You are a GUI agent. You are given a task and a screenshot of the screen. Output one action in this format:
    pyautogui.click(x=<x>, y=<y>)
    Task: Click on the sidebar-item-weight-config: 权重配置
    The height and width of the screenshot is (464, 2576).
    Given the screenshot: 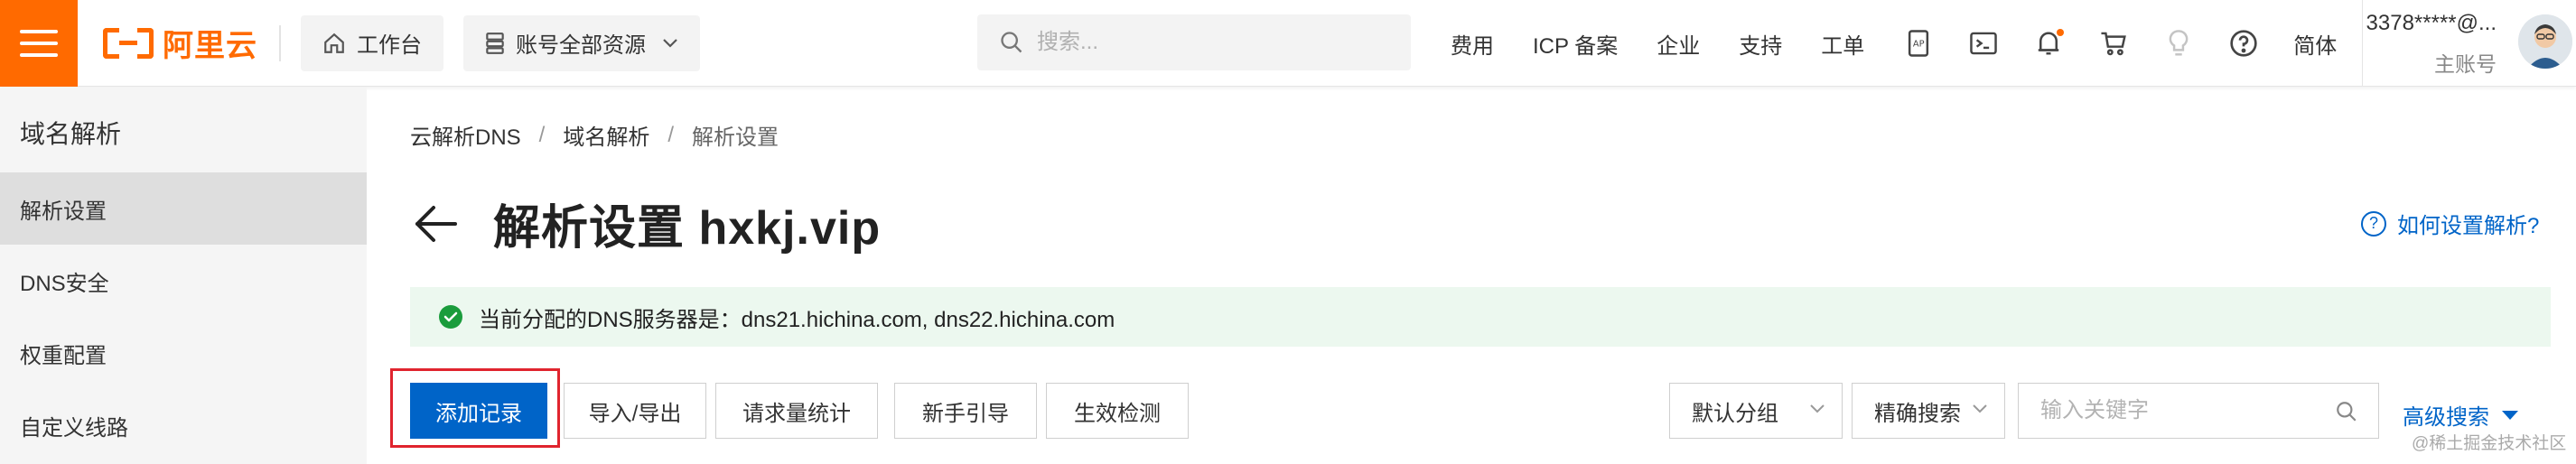 What is the action you would take?
    pyautogui.click(x=183, y=353)
    